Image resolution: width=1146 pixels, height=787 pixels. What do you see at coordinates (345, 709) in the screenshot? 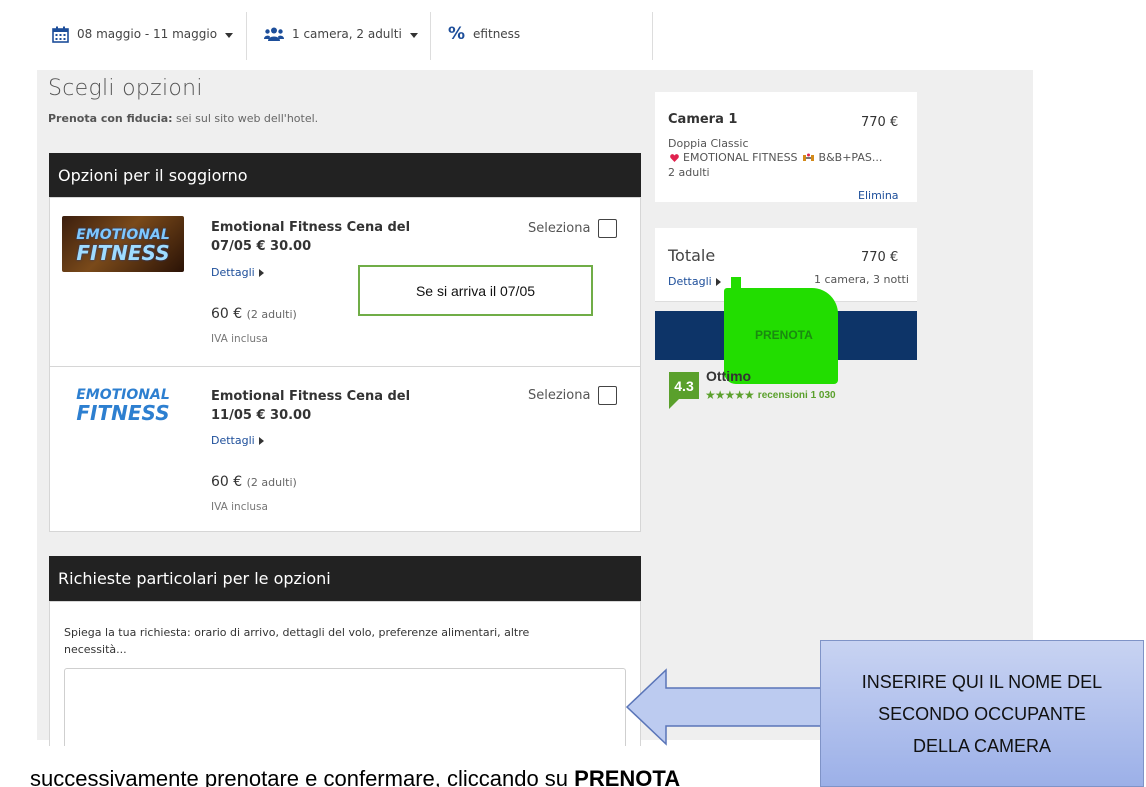
I see `requests-textarea` at bounding box center [345, 709].